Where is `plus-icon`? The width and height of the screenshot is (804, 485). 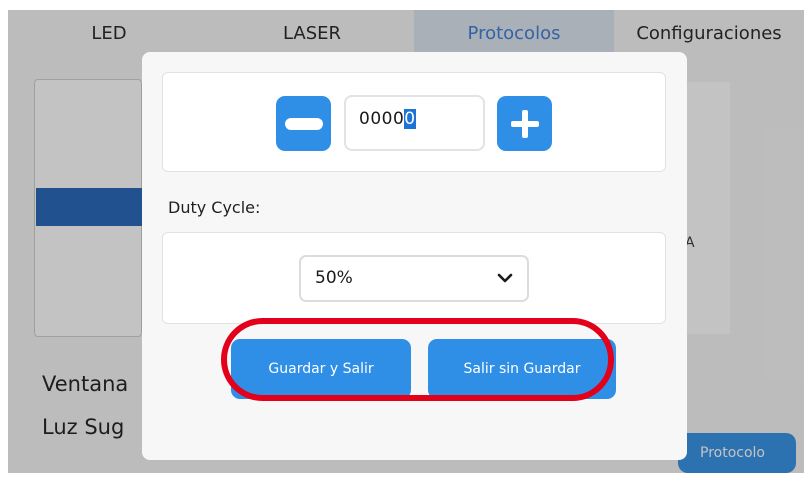 plus-icon is located at coordinates (524, 123).